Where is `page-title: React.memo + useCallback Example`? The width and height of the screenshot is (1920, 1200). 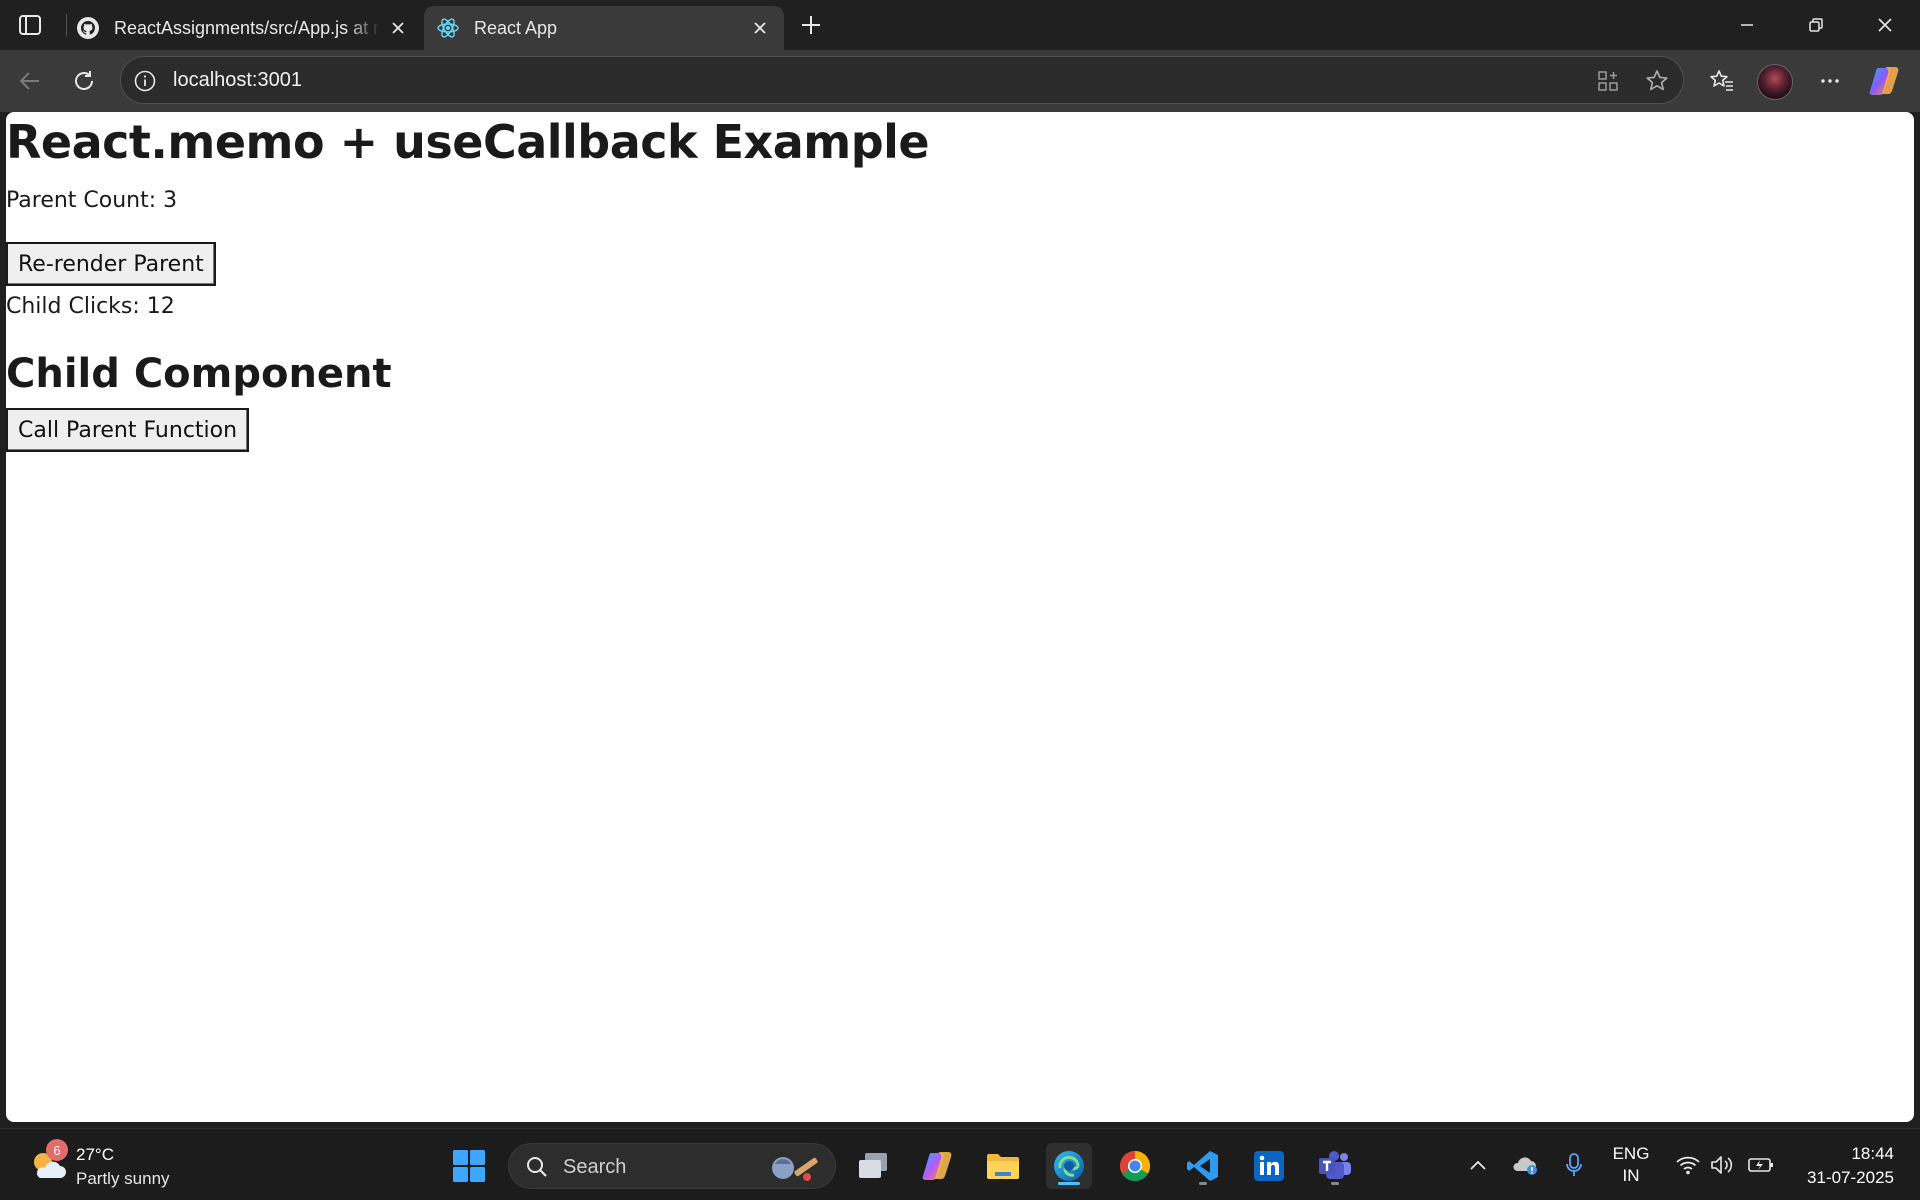 page-title: React.memo + useCallback Example is located at coordinates (468, 142).